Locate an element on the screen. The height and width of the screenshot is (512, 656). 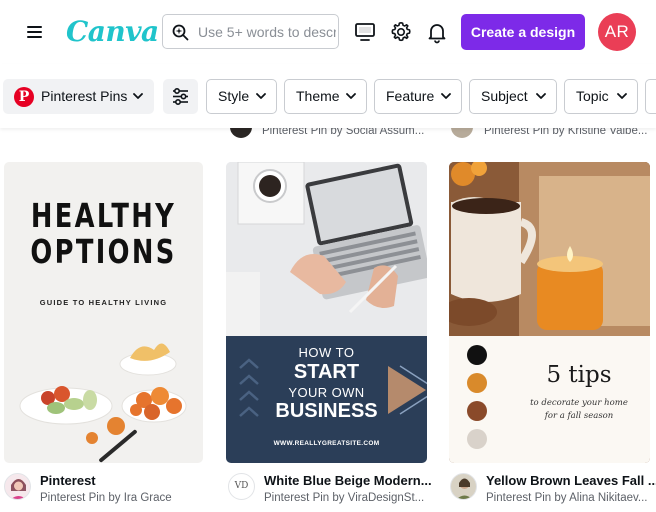
filter-theme: Theme is located at coordinates (325, 96).